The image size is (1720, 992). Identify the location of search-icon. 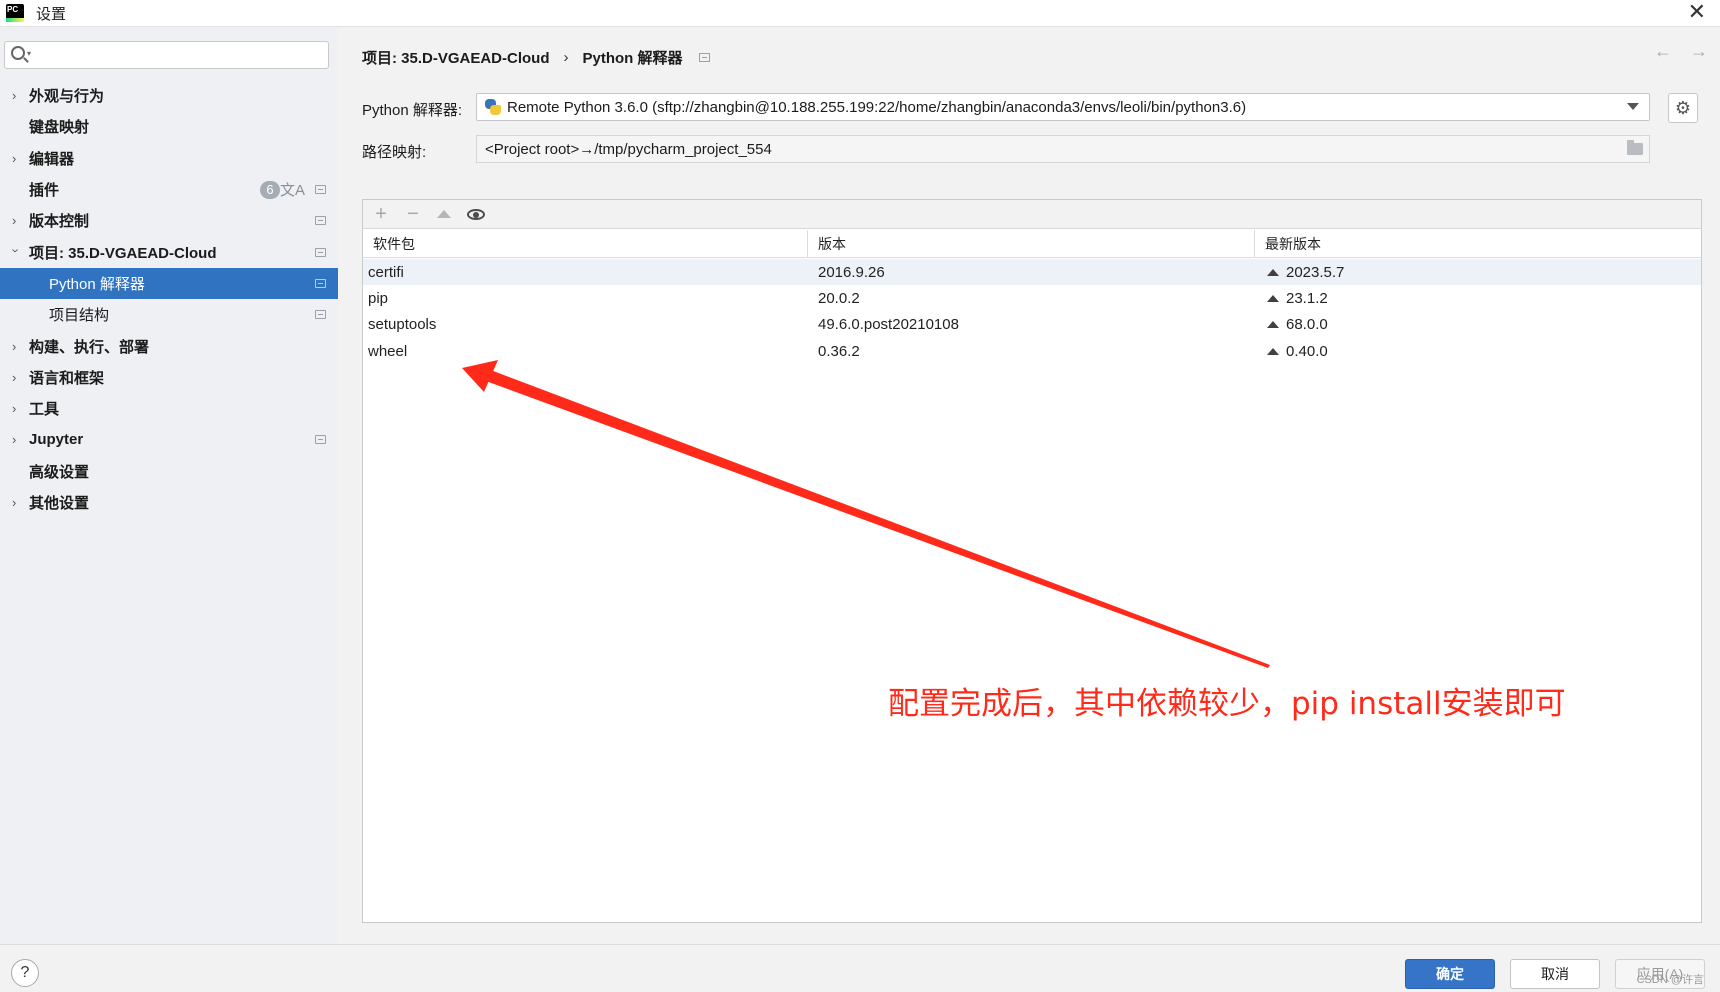
(18, 53).